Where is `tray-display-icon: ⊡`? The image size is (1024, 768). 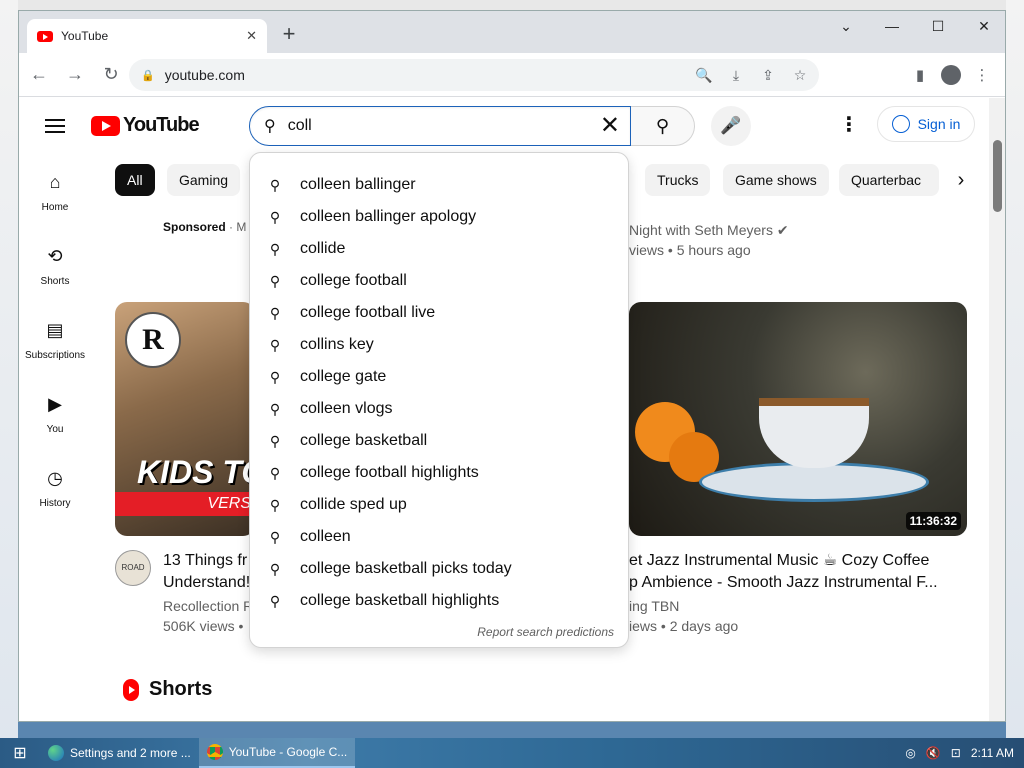
tray-display-icon: ⊡ is located at coordinates (956, 753).